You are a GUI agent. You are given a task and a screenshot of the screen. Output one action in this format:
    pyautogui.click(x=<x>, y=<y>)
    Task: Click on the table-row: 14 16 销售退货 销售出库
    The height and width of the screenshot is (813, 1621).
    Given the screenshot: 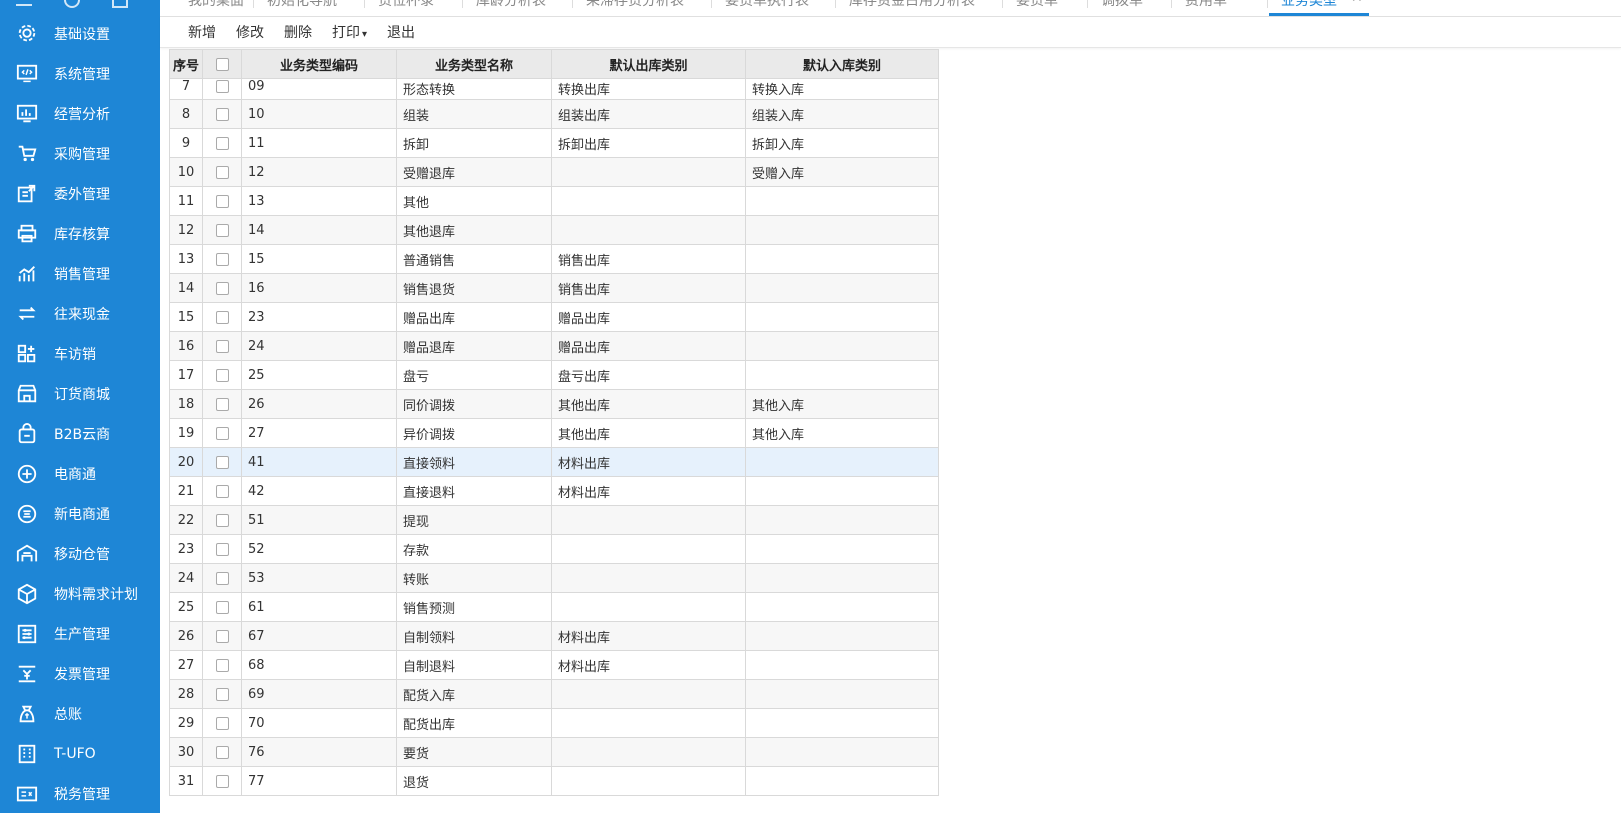 What is the action you would take?
    pyautogui.click(x=554, y=288)
    